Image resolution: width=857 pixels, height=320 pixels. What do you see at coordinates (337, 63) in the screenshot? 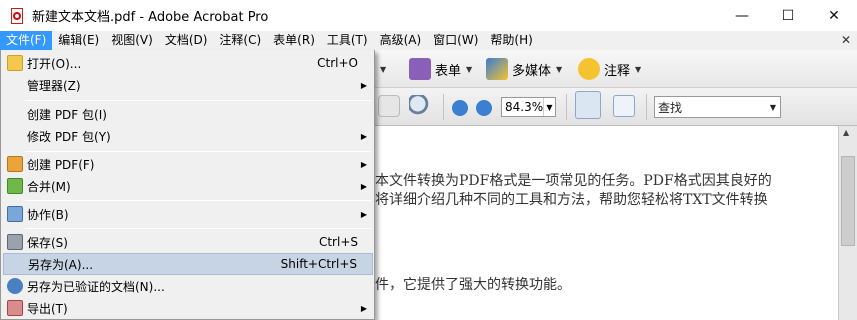
I see `menu-item-shortcut: Ctrl+O` at bounding box center [337, 63].